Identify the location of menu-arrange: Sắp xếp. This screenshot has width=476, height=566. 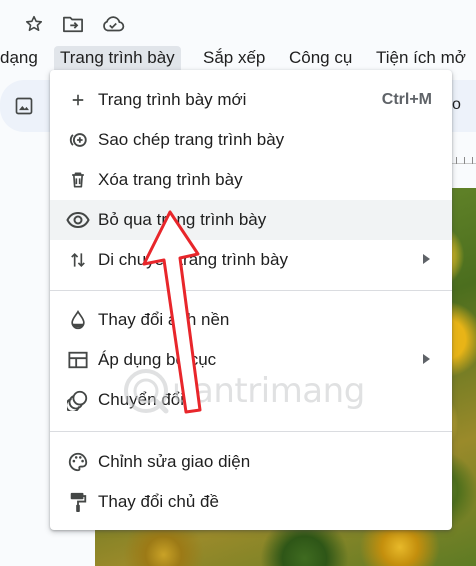
(234, 59).